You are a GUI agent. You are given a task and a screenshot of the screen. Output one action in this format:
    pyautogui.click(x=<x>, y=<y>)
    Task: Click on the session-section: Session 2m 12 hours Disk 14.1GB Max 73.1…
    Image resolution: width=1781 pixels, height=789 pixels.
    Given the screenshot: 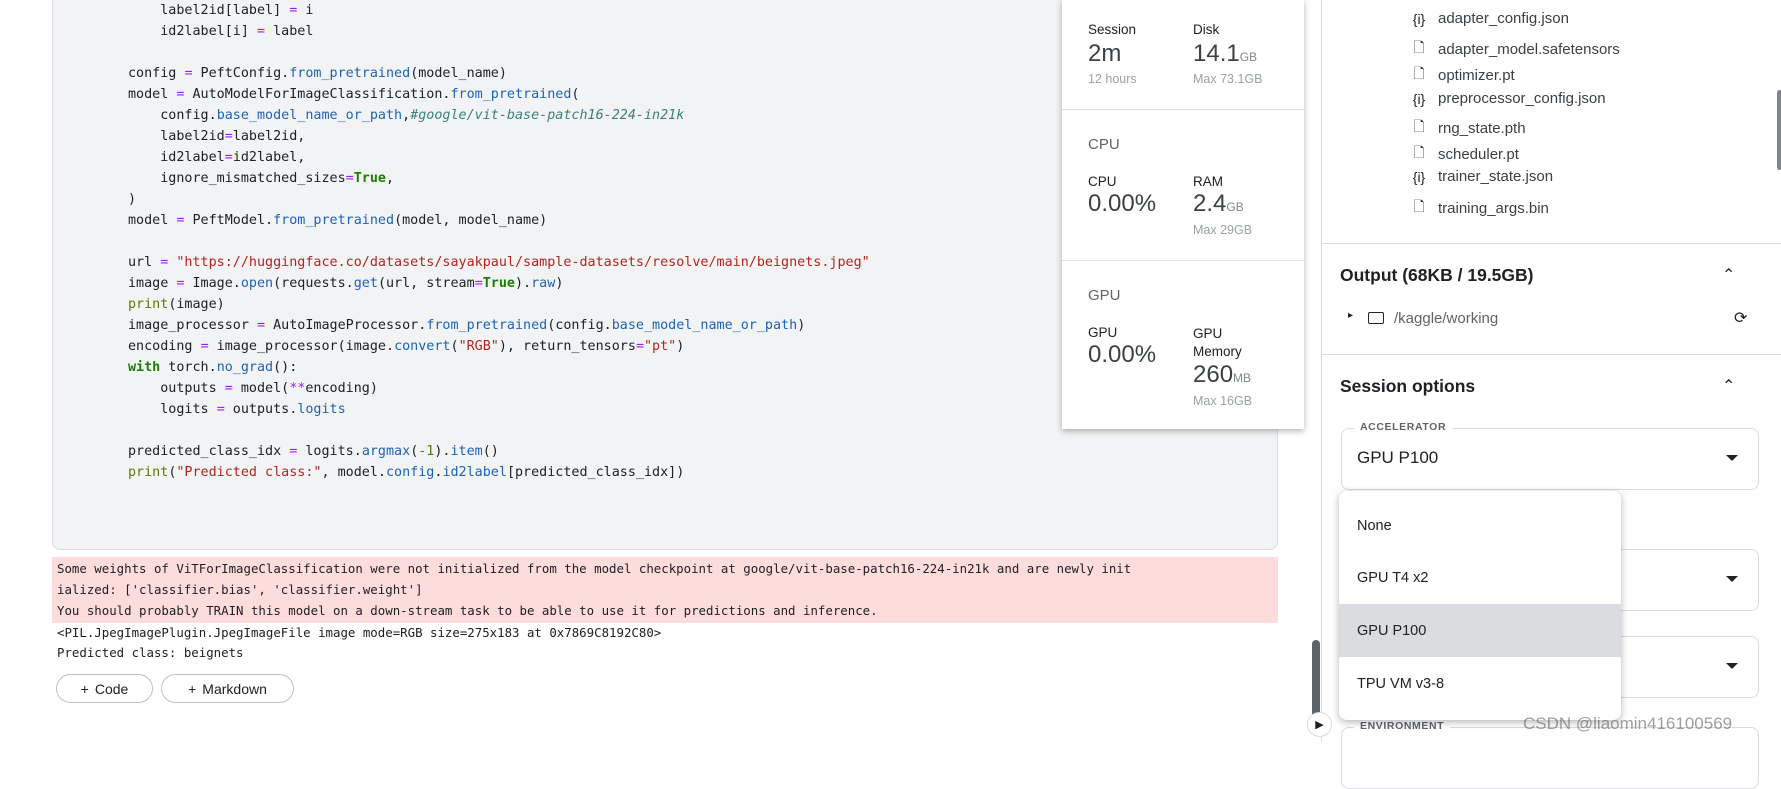 What is the action you would take?
    pyautogui.click(x=1183, y=55)
    